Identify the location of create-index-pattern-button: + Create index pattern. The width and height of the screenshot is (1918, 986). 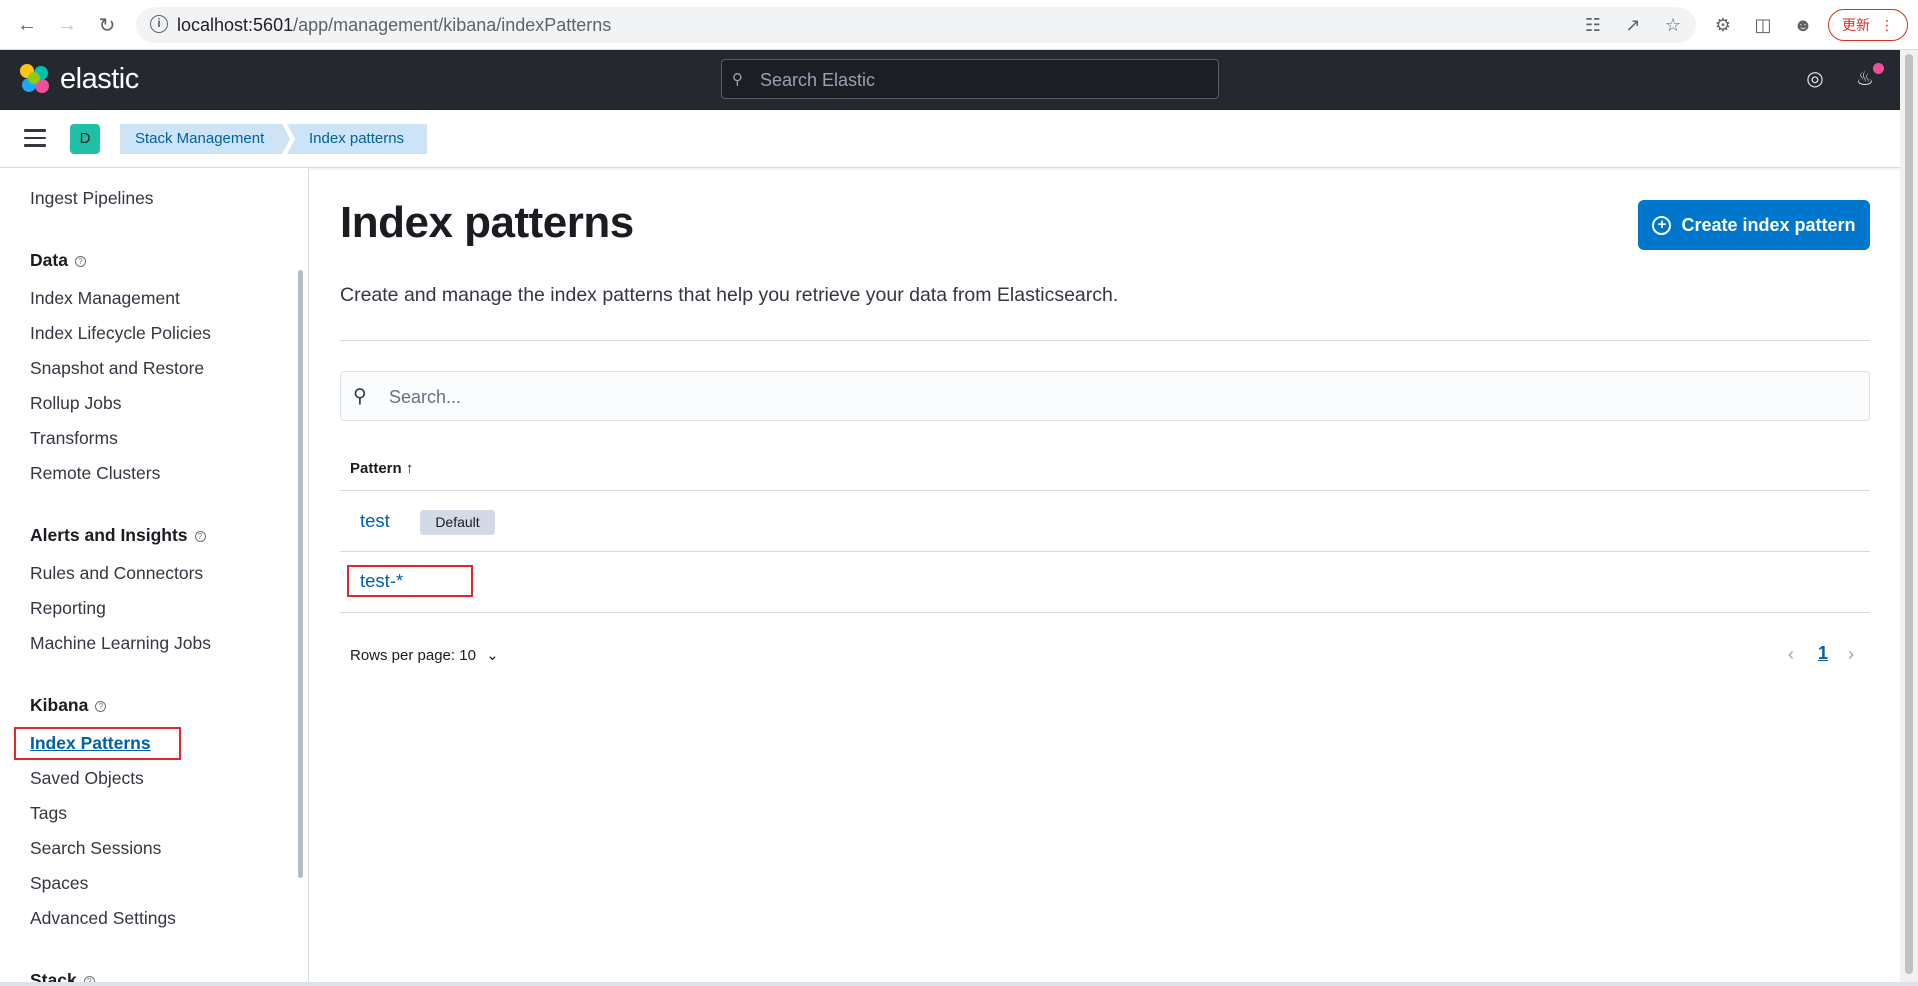
(1754, 225).